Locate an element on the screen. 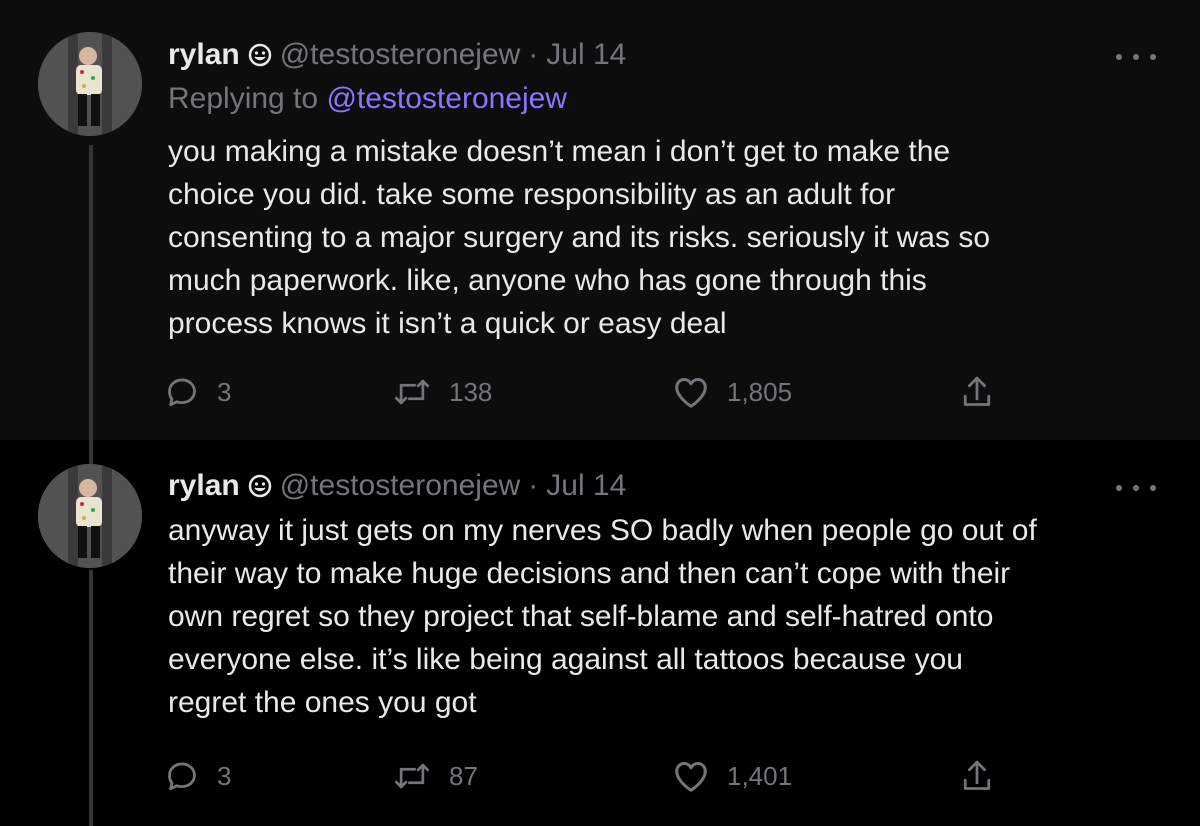 The image size is (1200, 826). retweet-button: 87 is located at coordinates (435, 776).